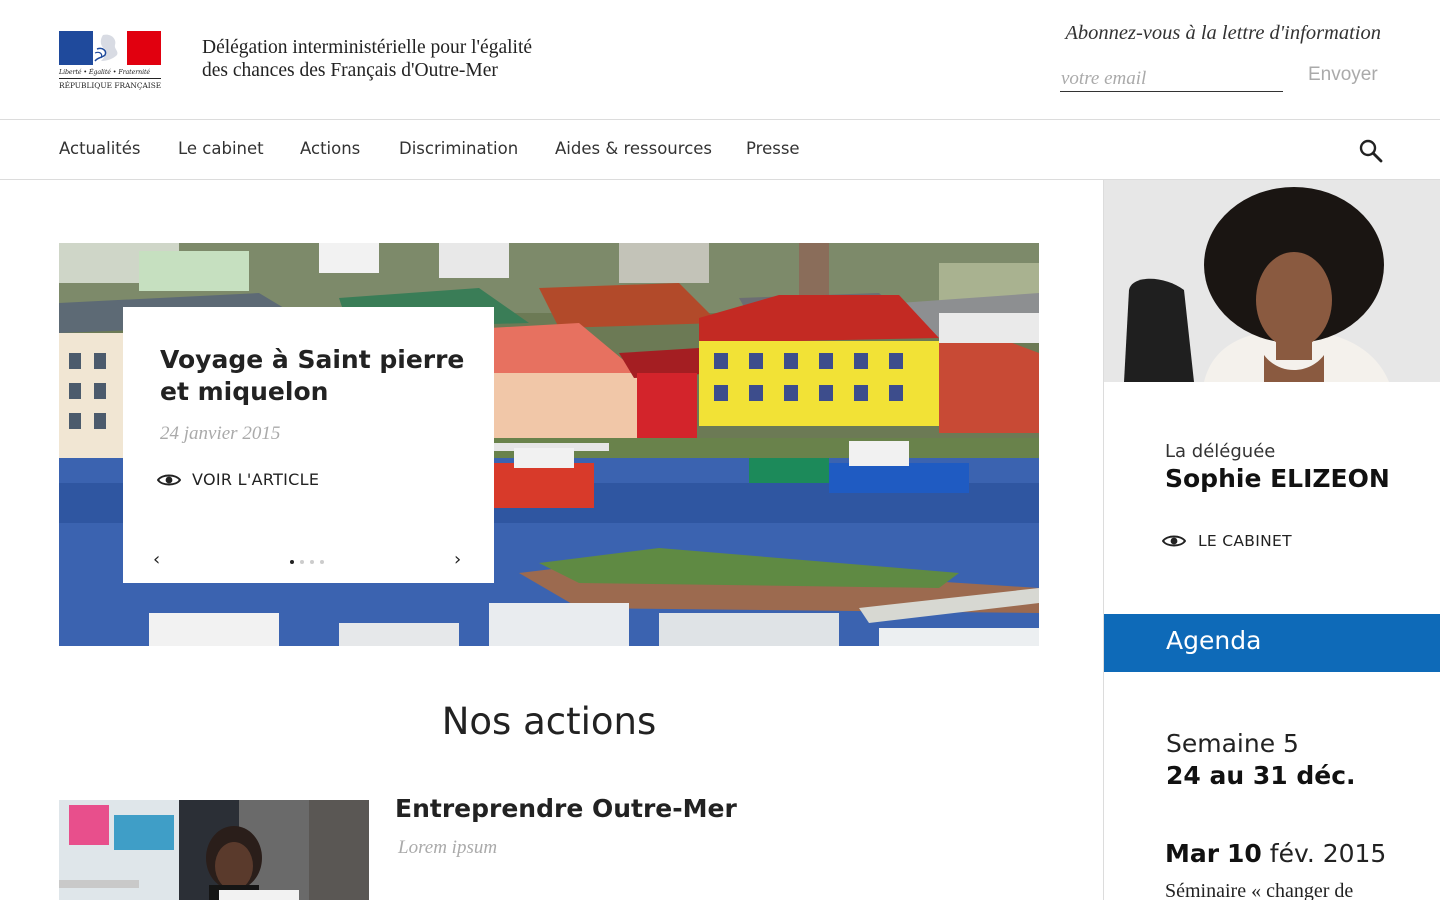 This screenshot has width=1440, height=900. Describe the element at coordinates (350, 70) in the screenshot. I see `site-title-line-2: des chances des Français d'Outre-Mer` at that location.